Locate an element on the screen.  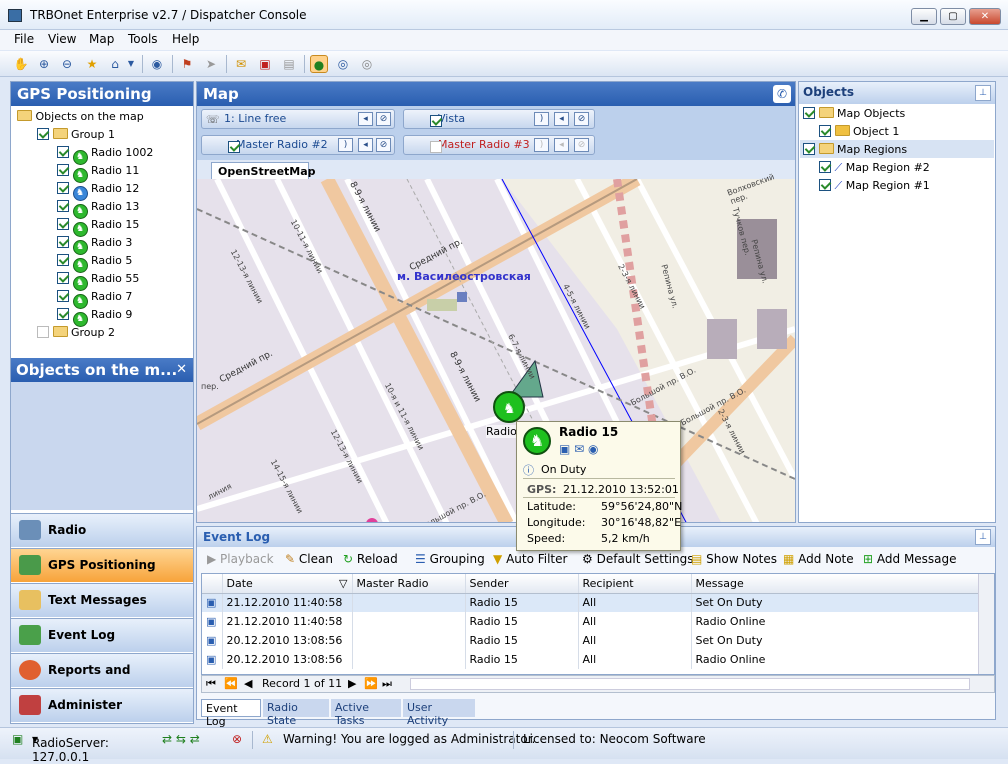
tab-openstreetmap: OpenStreetMap is located at coordinates (263, 171).